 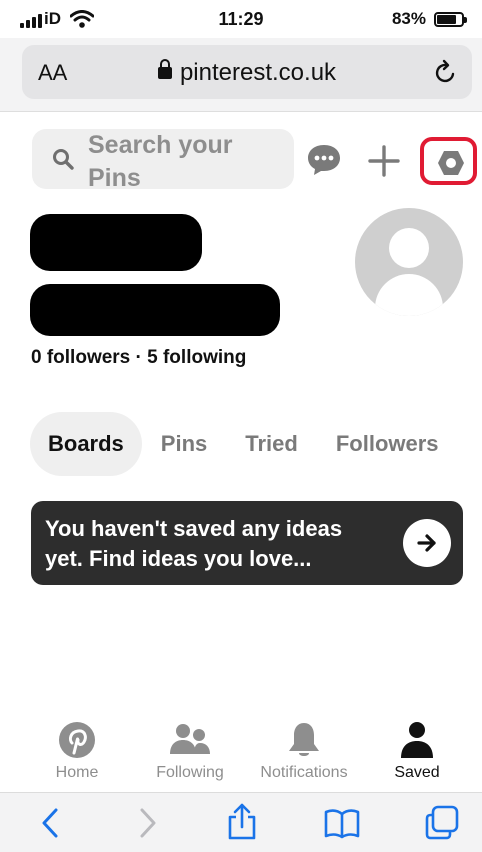 I want to click on lock-icon, so click(x=164, y=69).